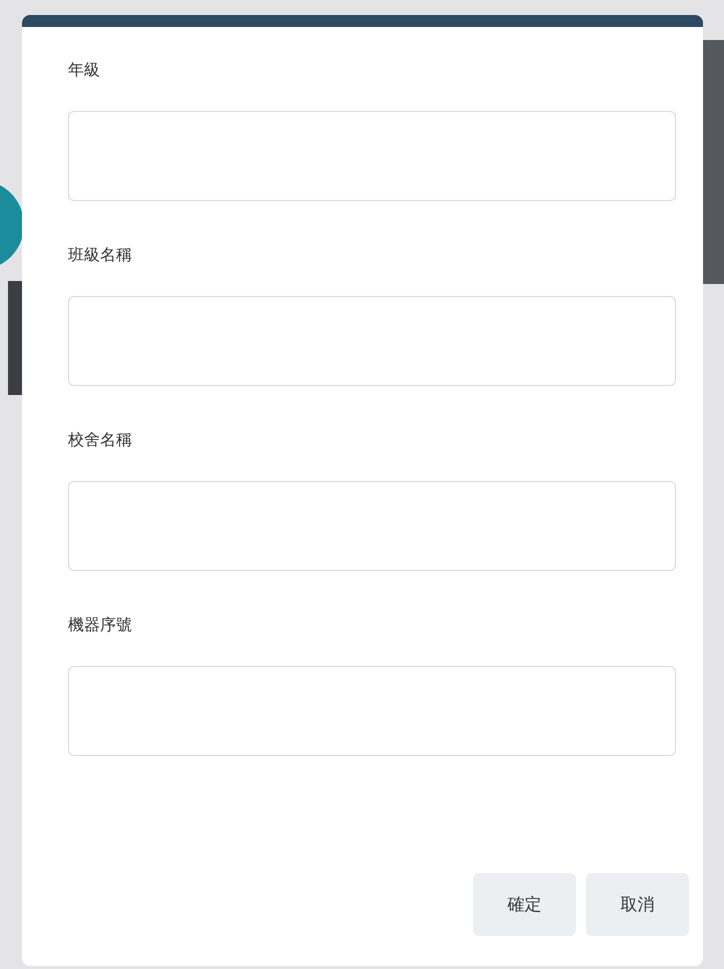 This screenshot has height=969, width=724. I want to click on field-label: 年級, so click(84, 70).